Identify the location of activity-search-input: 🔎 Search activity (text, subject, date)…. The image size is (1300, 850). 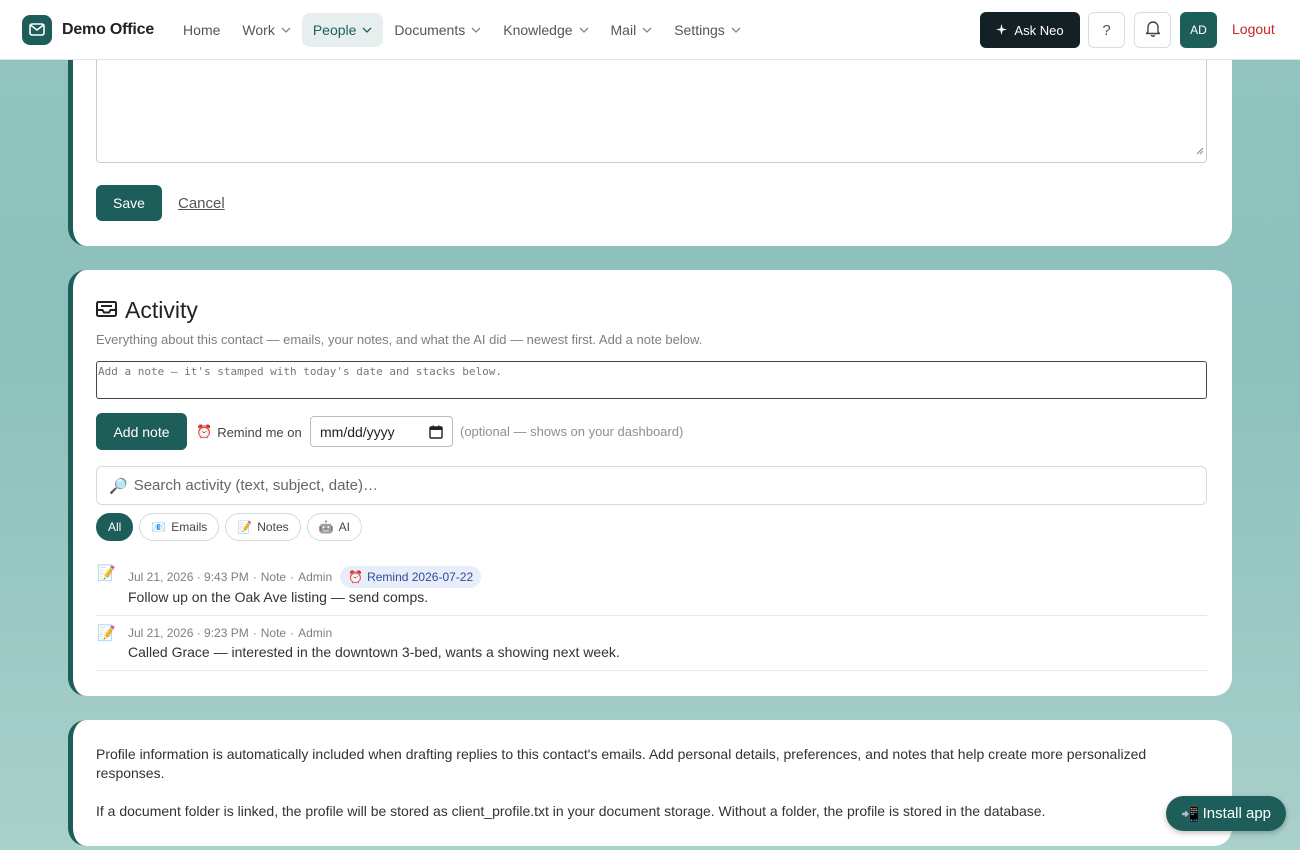
(651, 485).